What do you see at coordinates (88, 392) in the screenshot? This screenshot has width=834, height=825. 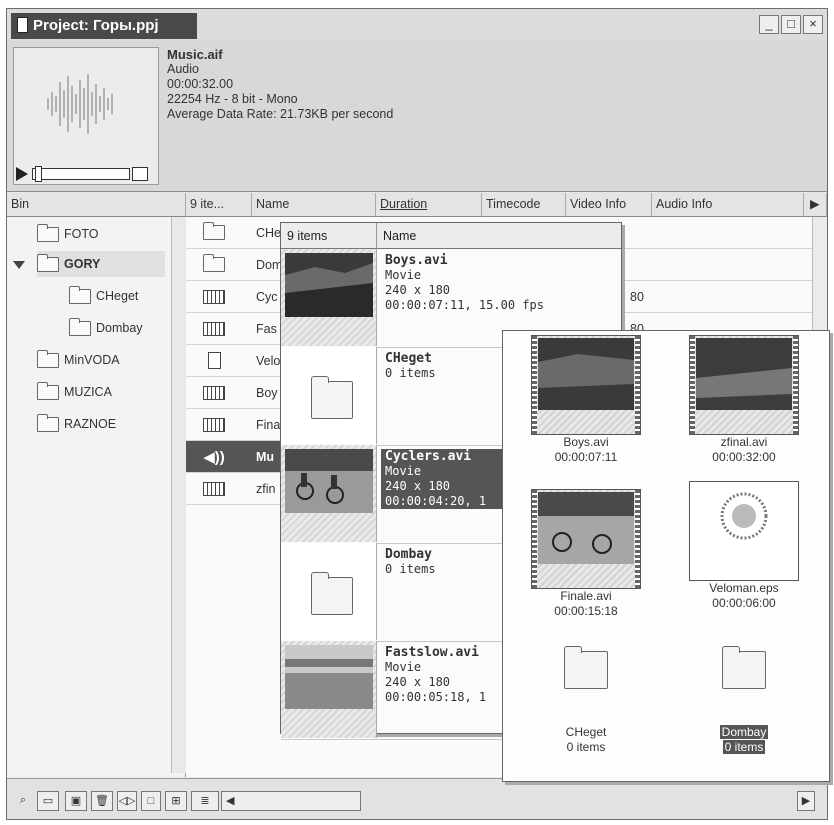 I see `bin-item-label: MUZICA` at bounding box center [88, 392].